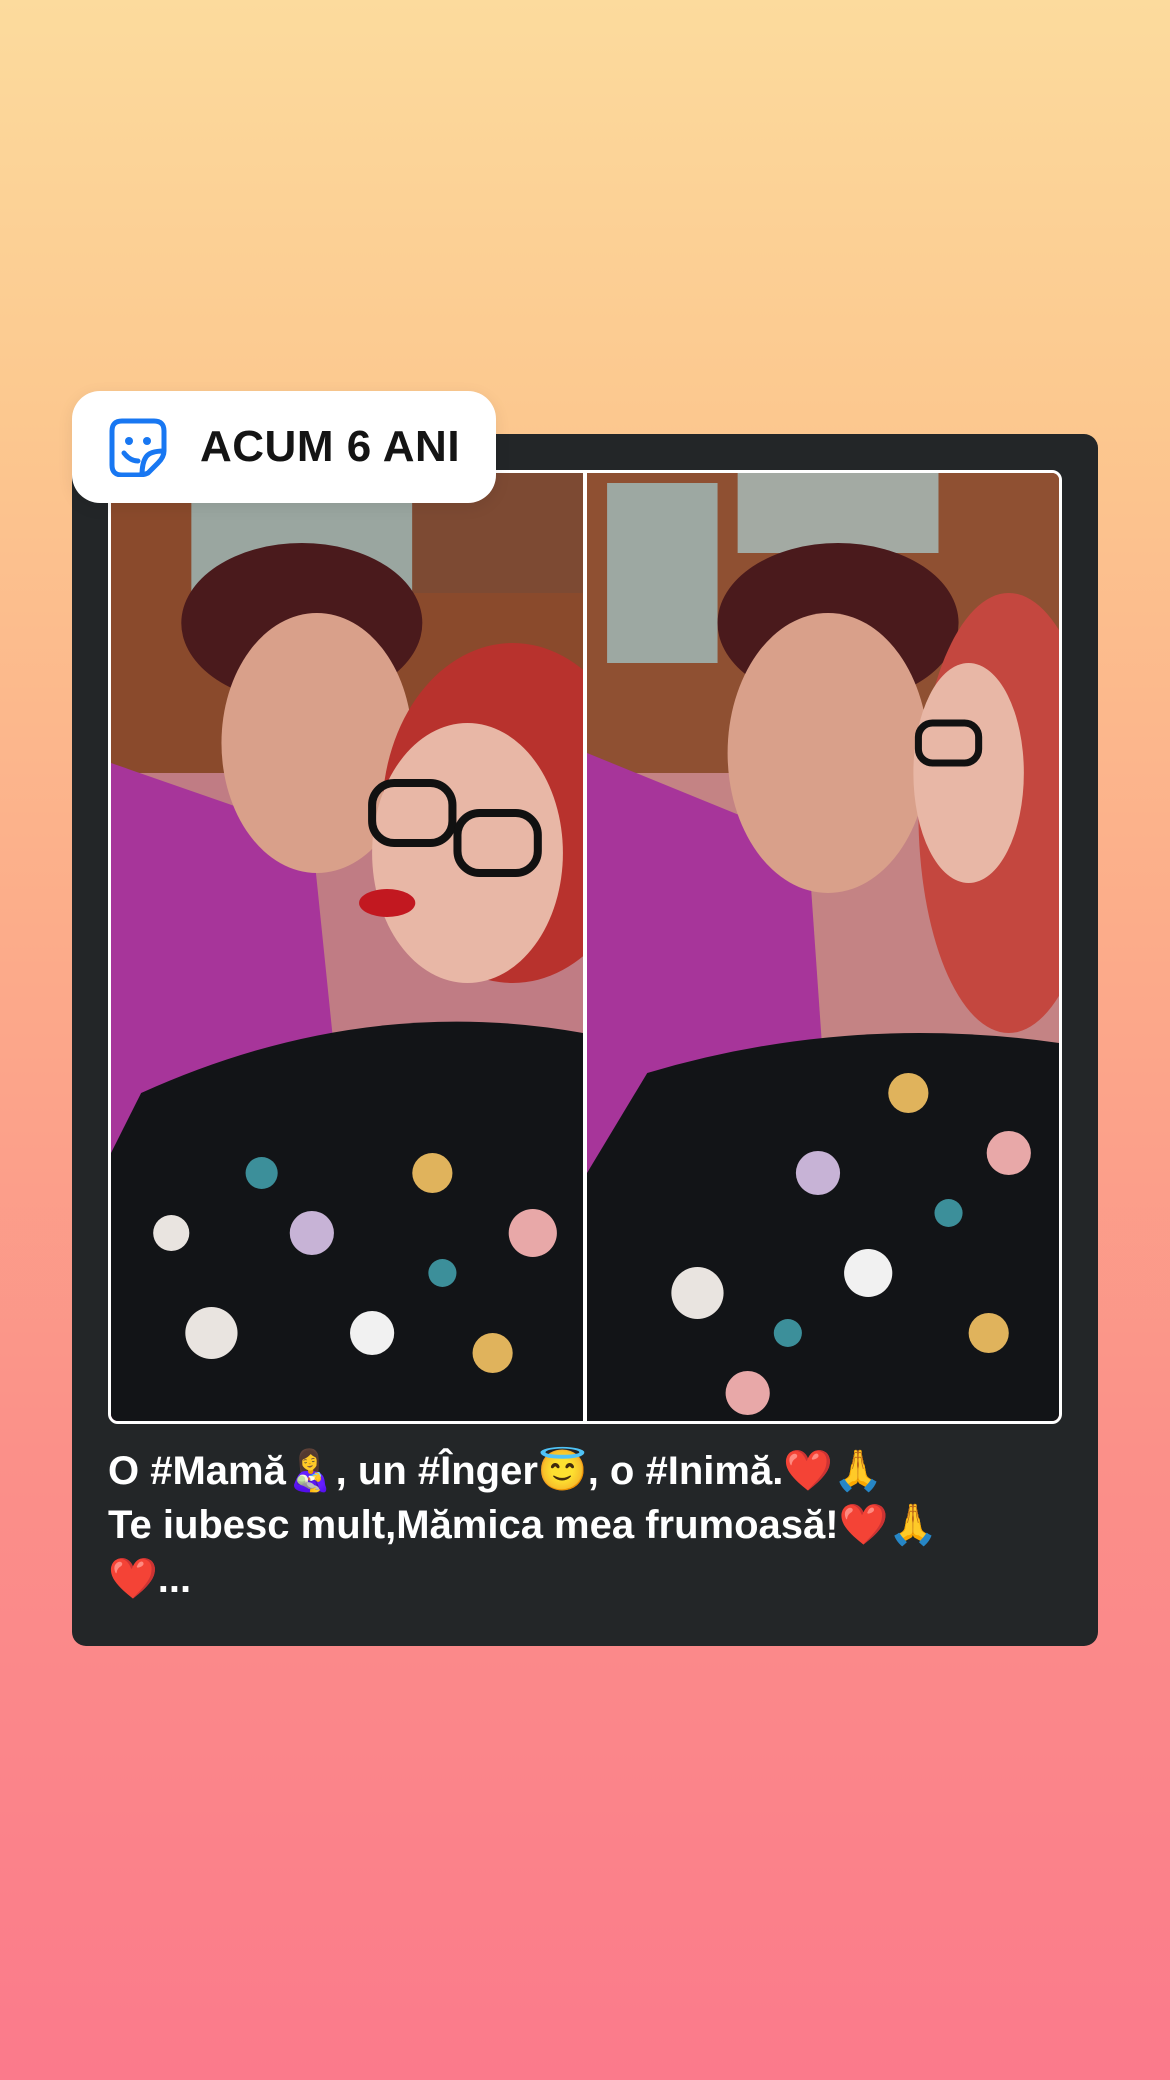 The height and width of the screenshot is (2080, 1170). I want to click on memory-age-label: ACUM 6 ANI, so click(330, 446).